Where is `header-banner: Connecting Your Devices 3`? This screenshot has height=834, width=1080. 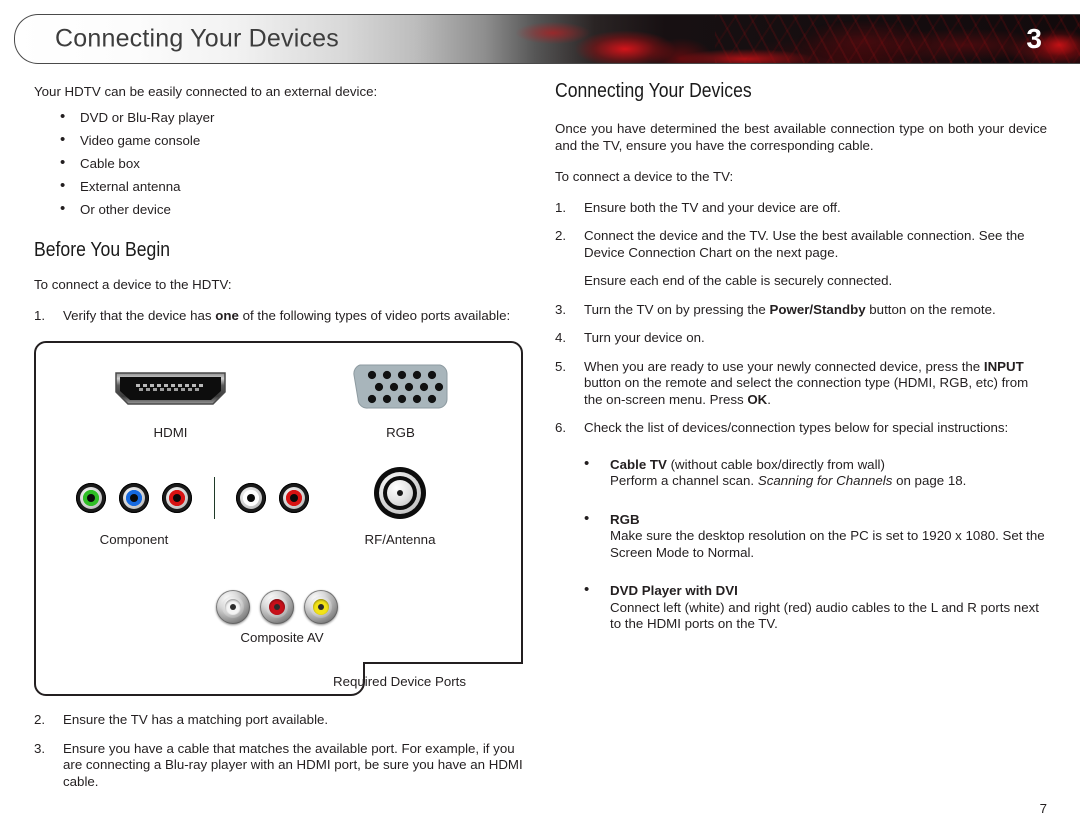
header-banner: Connecting Your Devices 3 is located at coordinates (547, 39).